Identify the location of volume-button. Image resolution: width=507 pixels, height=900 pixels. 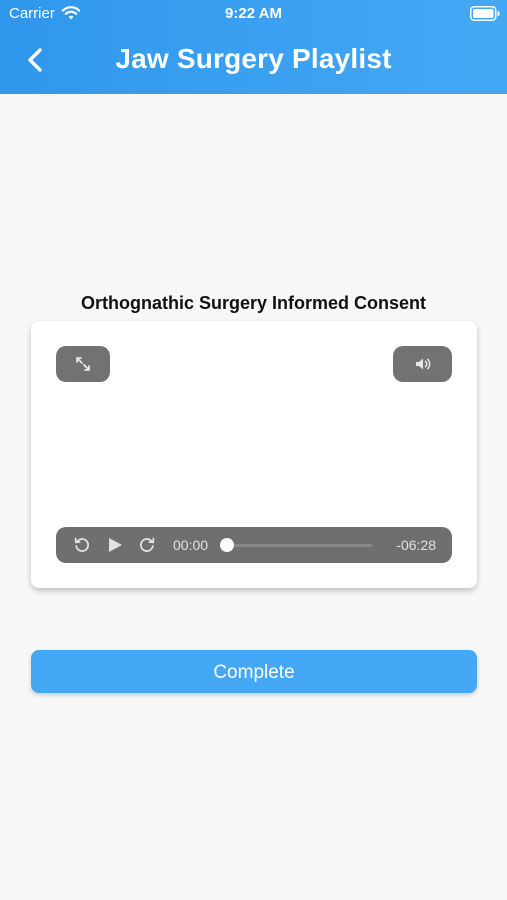
(422, 364).